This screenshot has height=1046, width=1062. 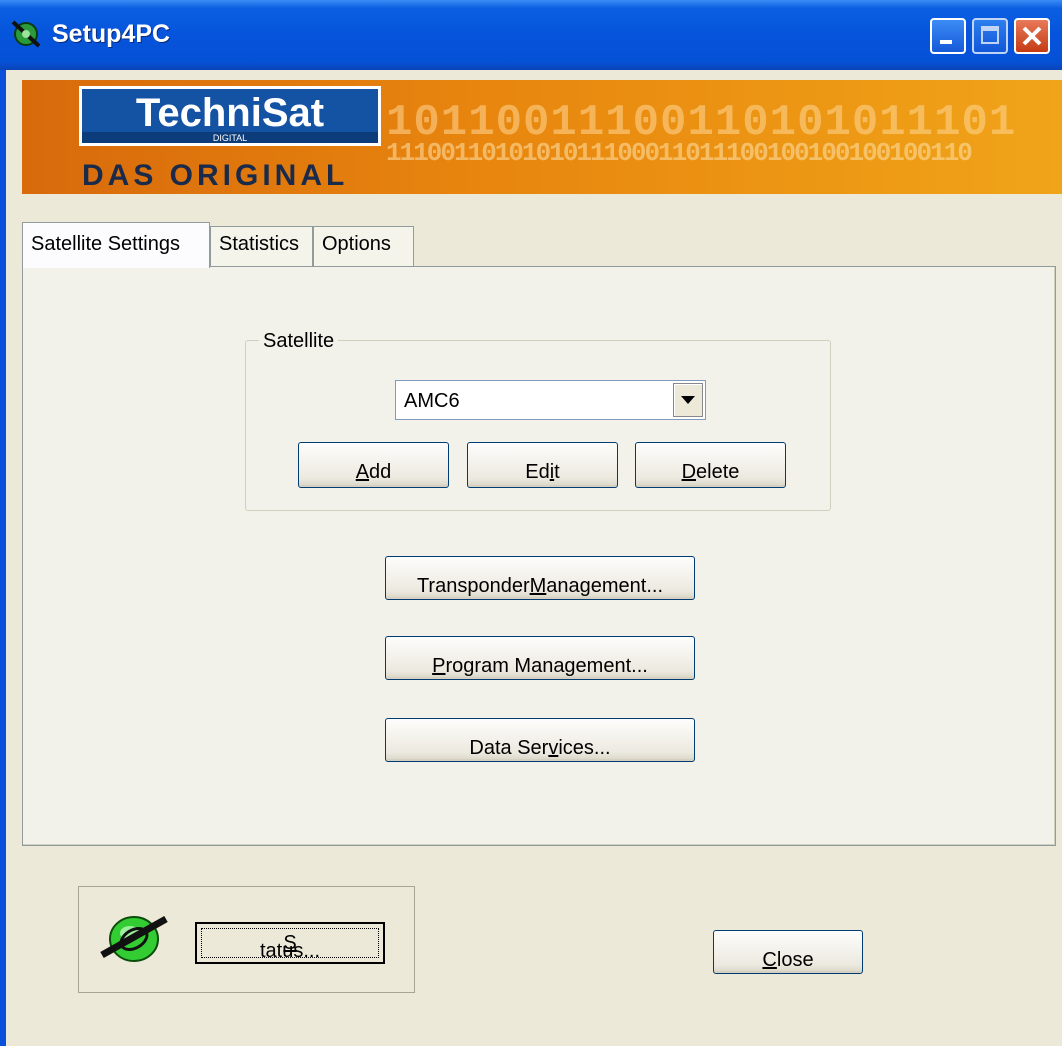 I want to click on chevron-down-icon, so click(x=688, y=400).